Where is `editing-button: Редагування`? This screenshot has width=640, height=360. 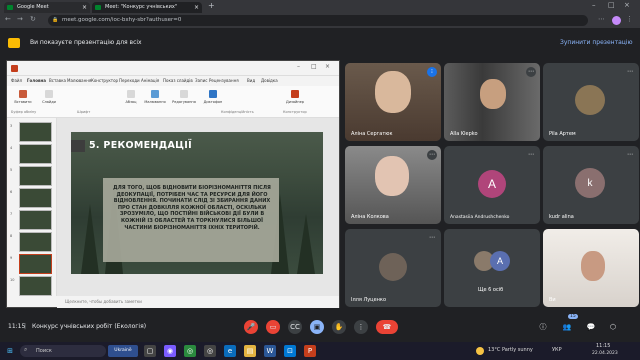
editing-button: Редагування is located at coordinates (184, 97).